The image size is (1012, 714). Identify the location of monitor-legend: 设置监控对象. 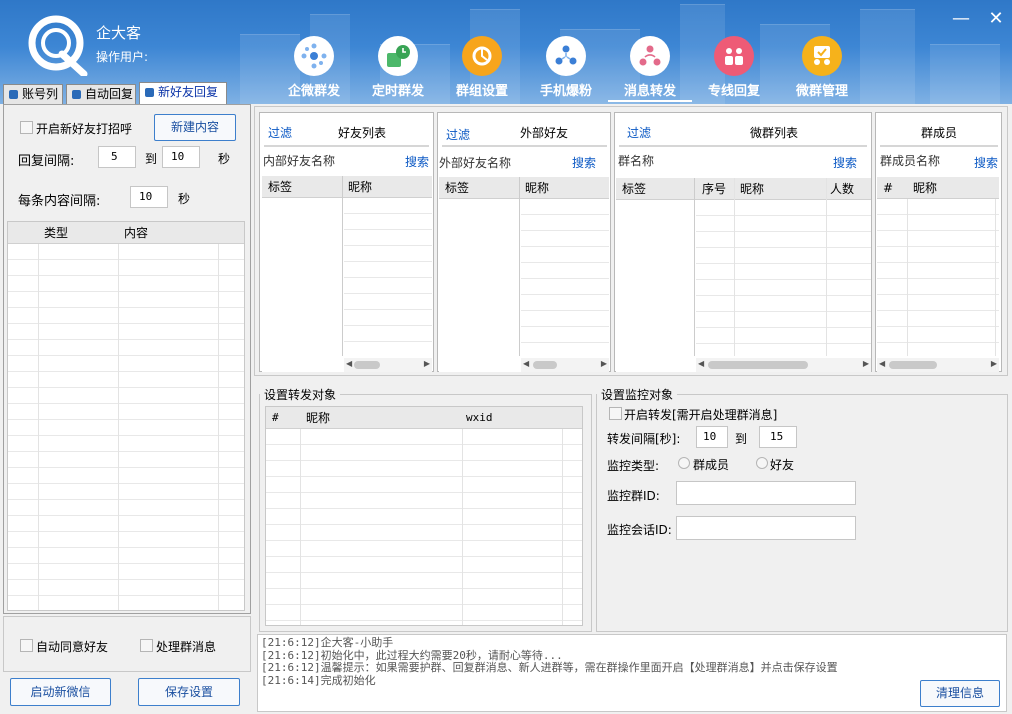
(637, 395).